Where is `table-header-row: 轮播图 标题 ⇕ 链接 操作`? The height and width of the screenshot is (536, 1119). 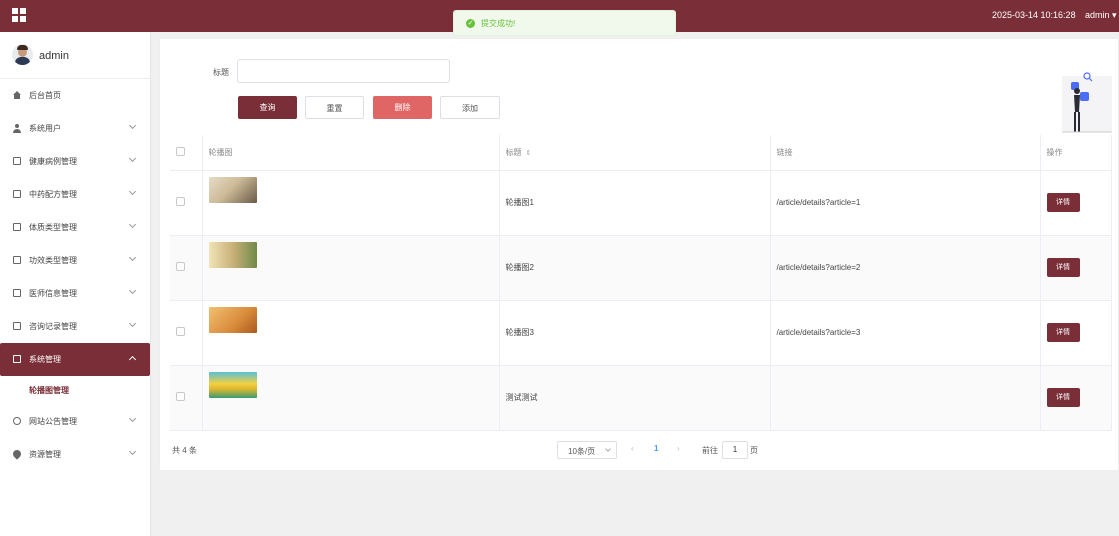 table-header-row: 轮播图 标题 ⇕ 链接 操作 is located at coordinates (641, 153).